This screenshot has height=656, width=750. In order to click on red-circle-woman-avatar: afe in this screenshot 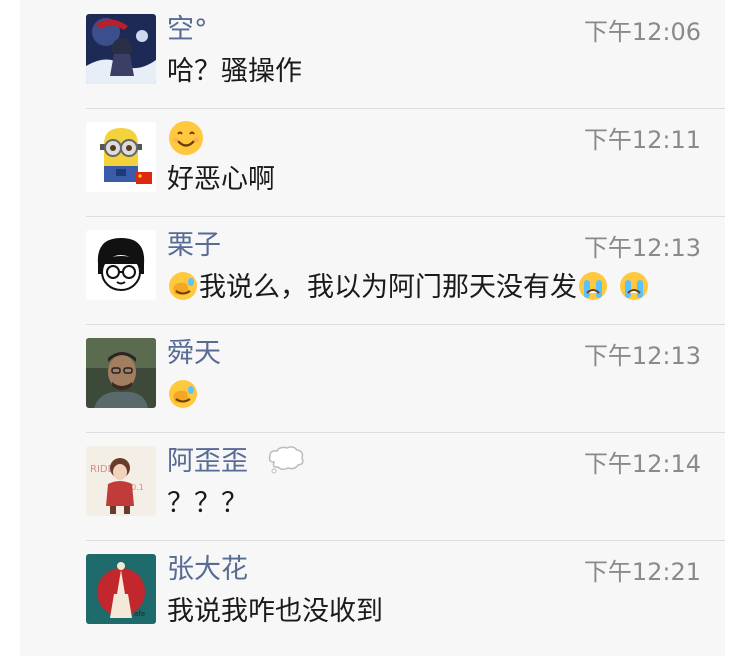, I will do `click(121, 589)`.